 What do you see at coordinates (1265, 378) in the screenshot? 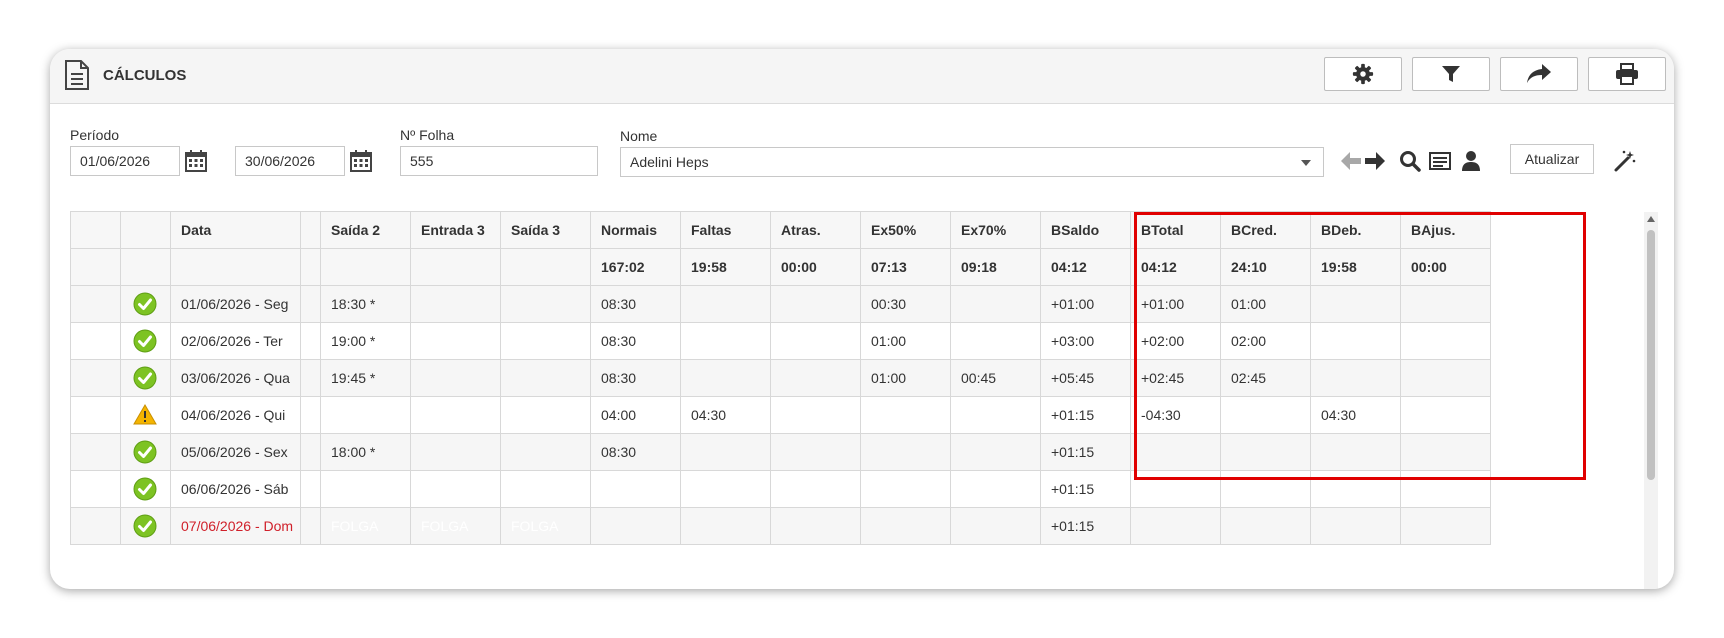
I see `table-cell: 02:45` at bounding box center [1265, 378].